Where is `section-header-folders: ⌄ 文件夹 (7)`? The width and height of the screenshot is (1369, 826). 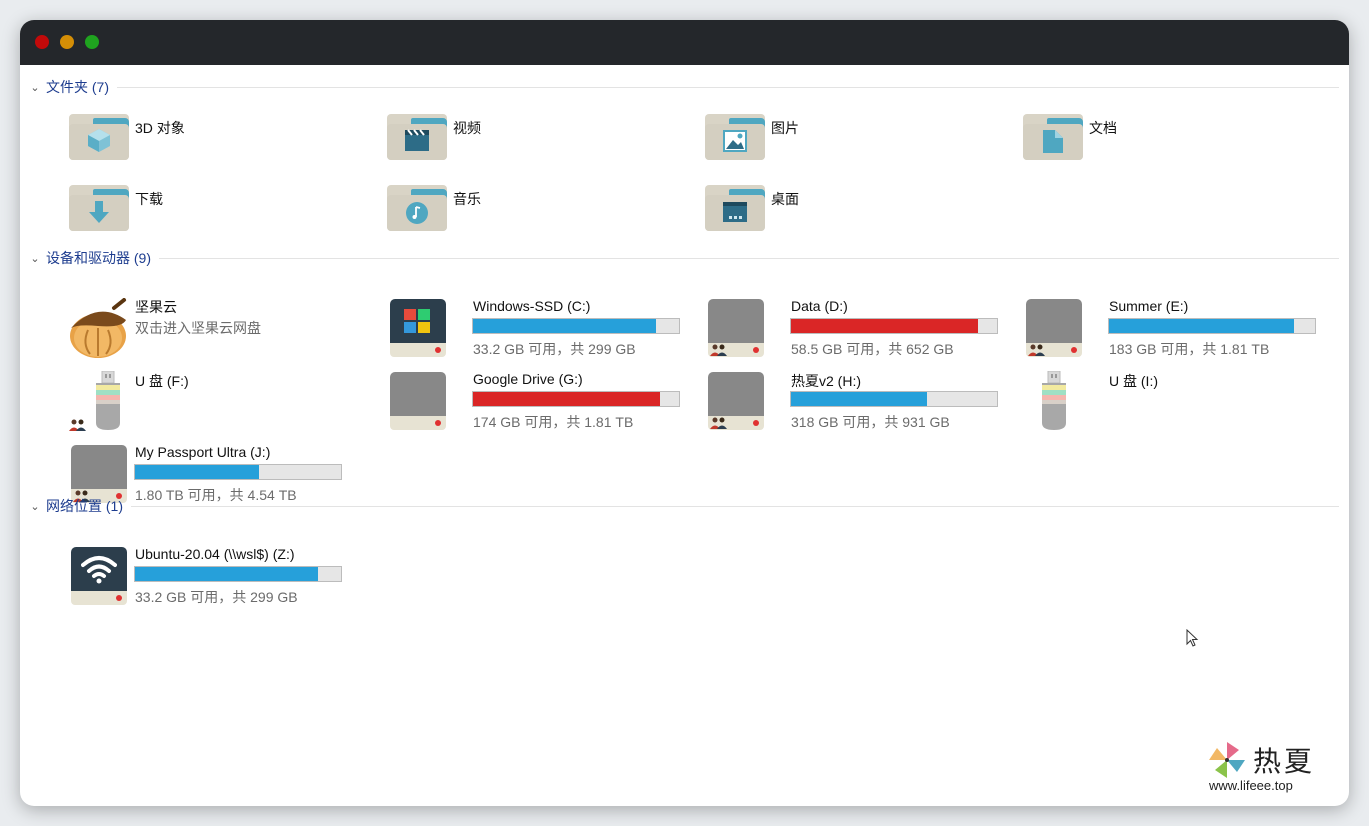
section-header-folders: ⌄ 文件夹 (7) is located at coordinates (683, 87).